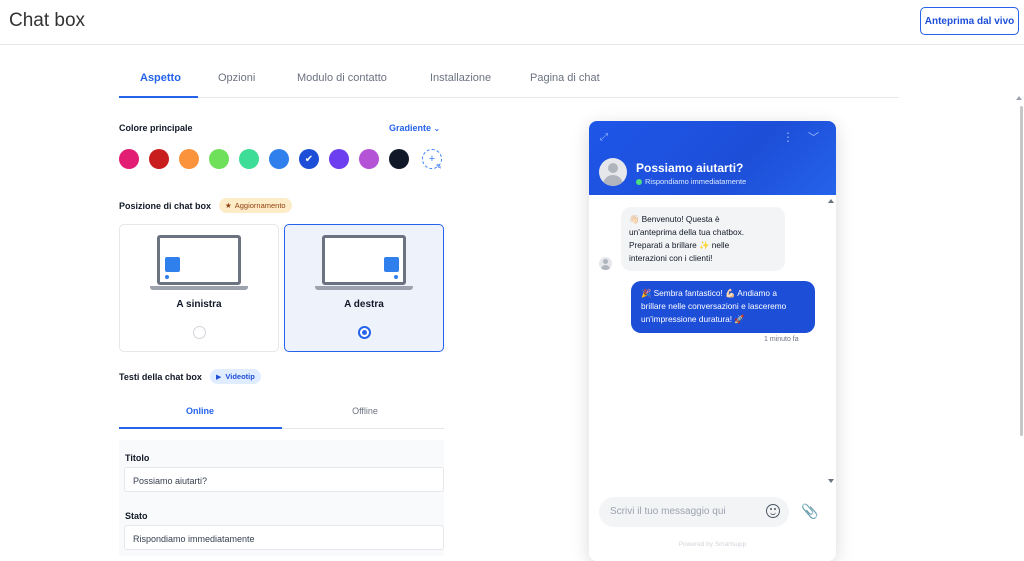  I want to click on paperclip-icon: 📎, so click(809, 511).